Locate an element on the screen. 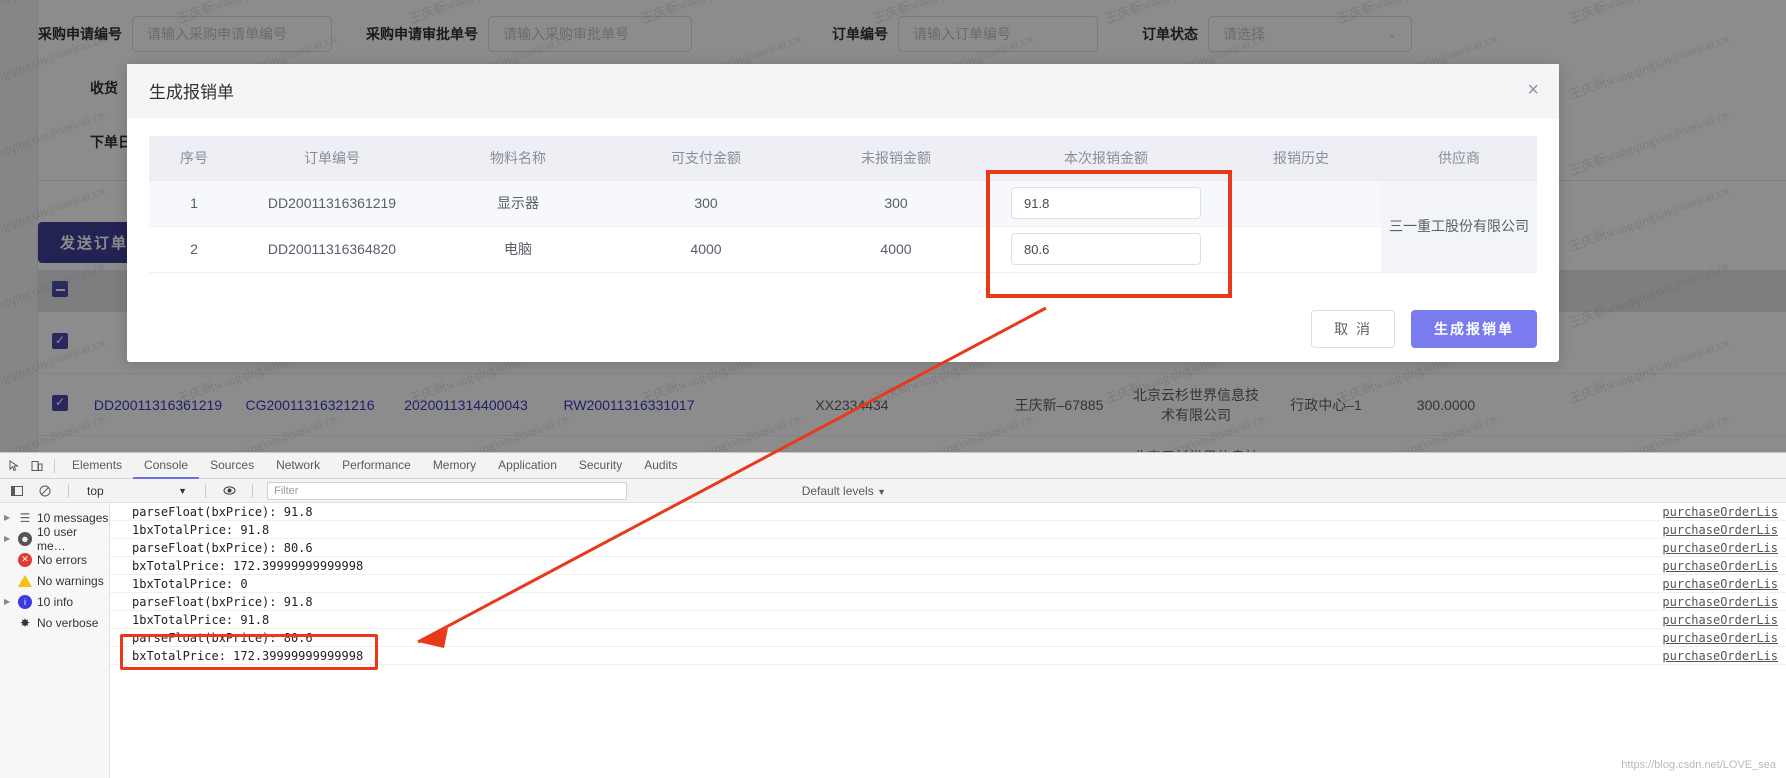  cell-current-amount: 91.8 is located at coordinates (1106, 203).